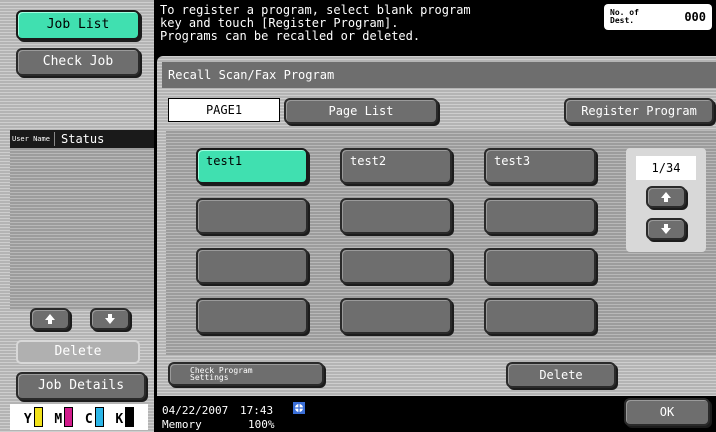  Describe the element at coordinates (79, 139) in the screenshot. I see `status-column-header: Status` at that location.